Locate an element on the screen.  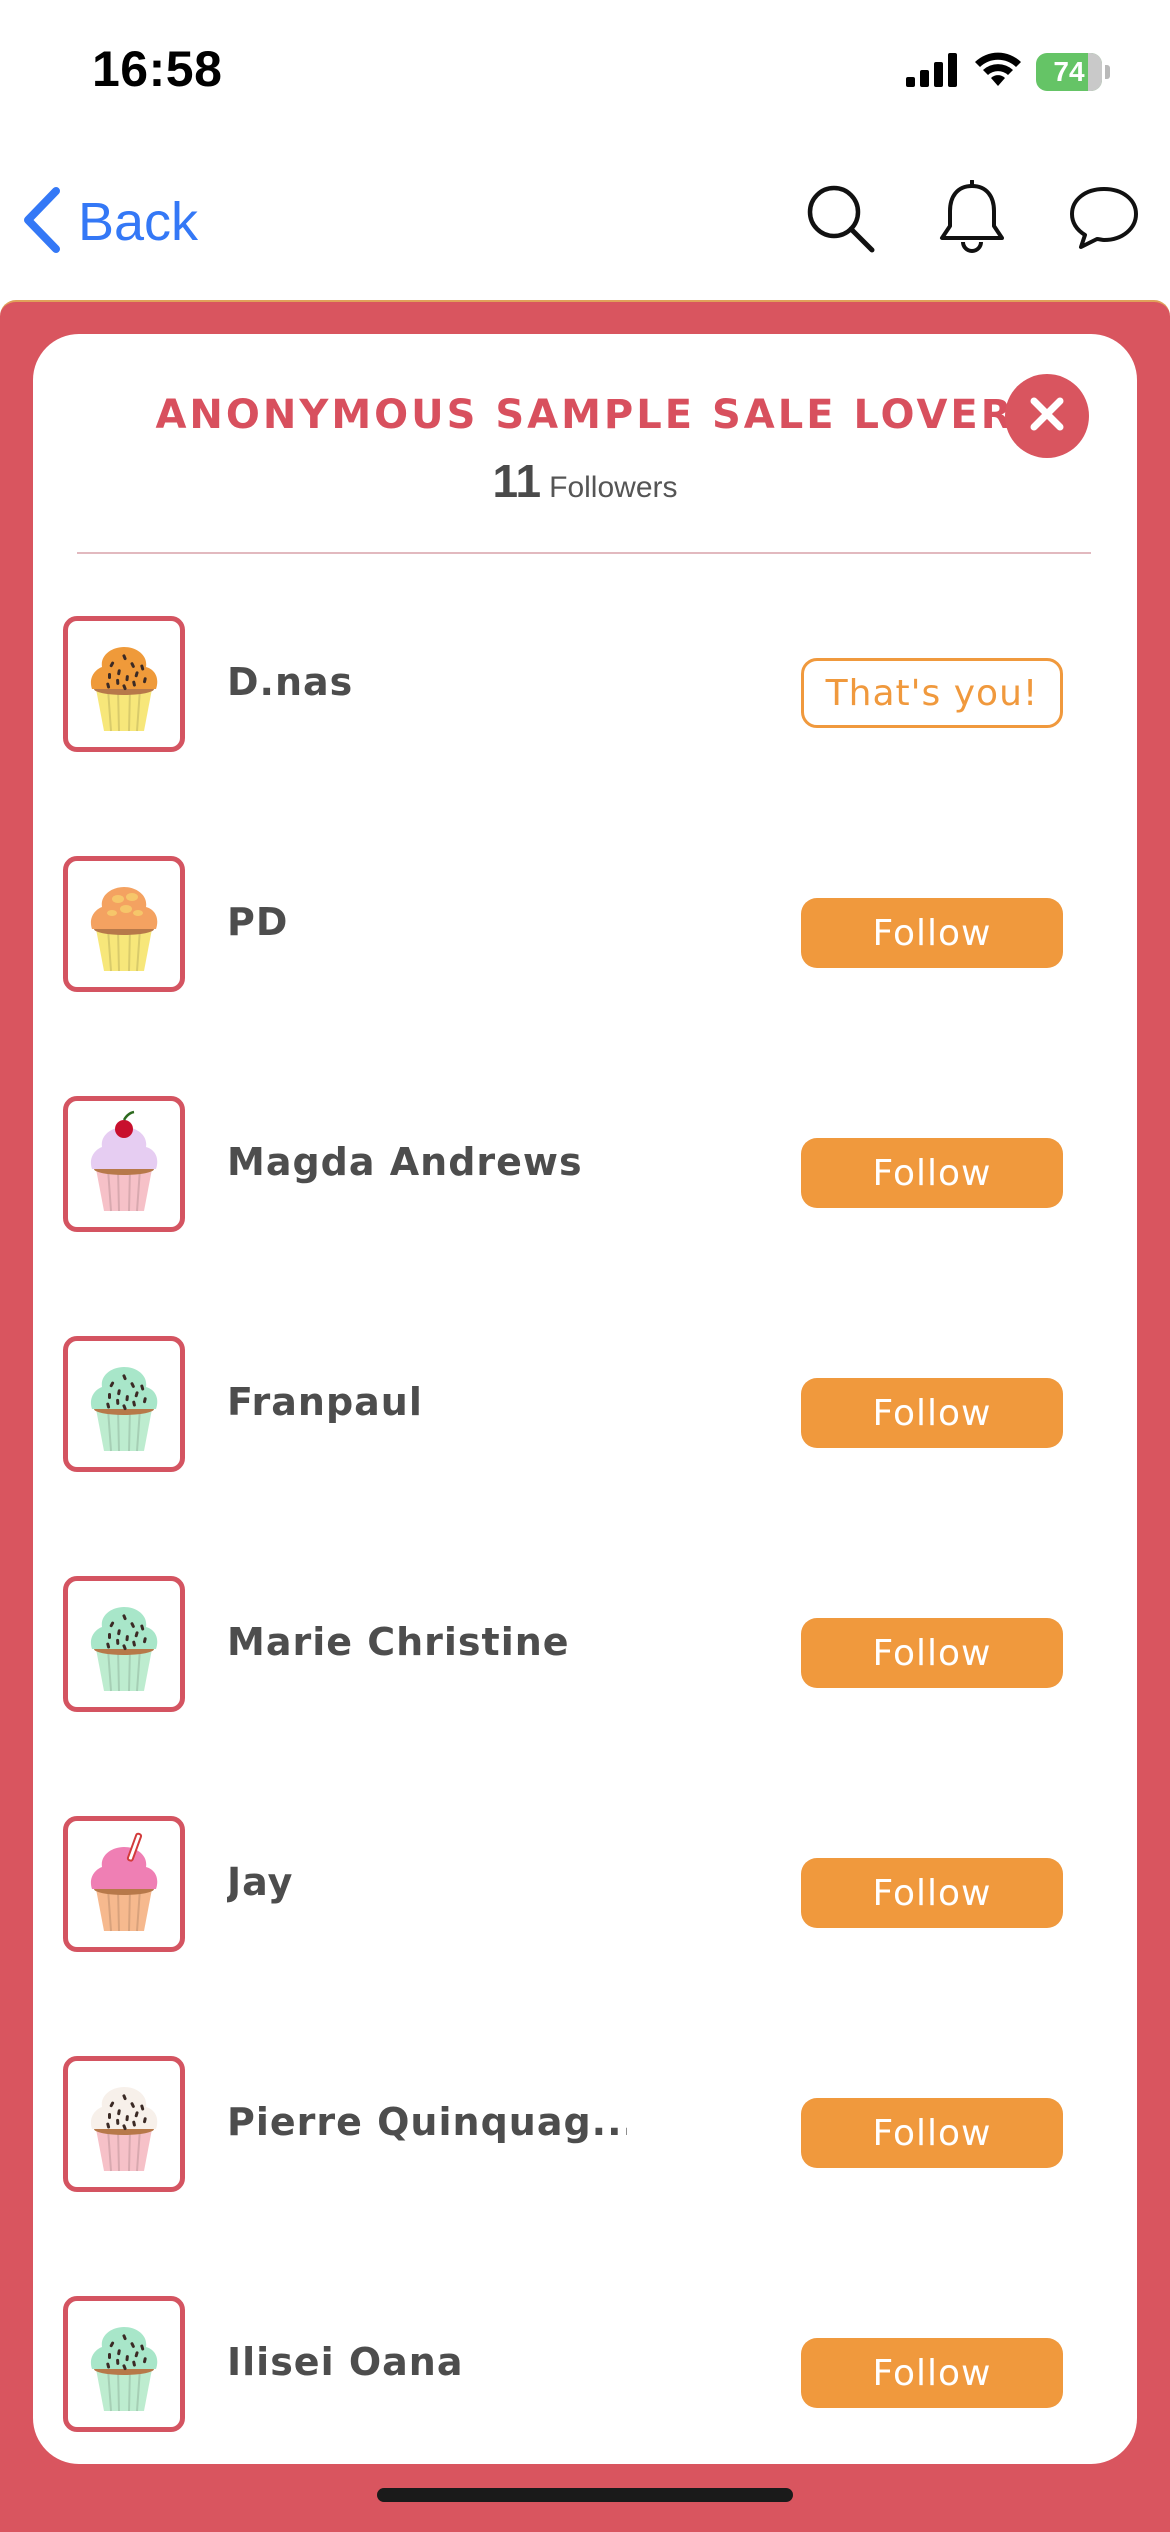
bell-icon is located at coordinates (972, 219).